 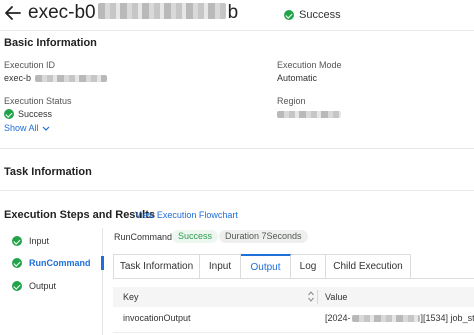 What do you see at coordinates (368, 266) in the screenshot?
I see `tab-child-execution: Child Execution` at bounding box center [368, 266].